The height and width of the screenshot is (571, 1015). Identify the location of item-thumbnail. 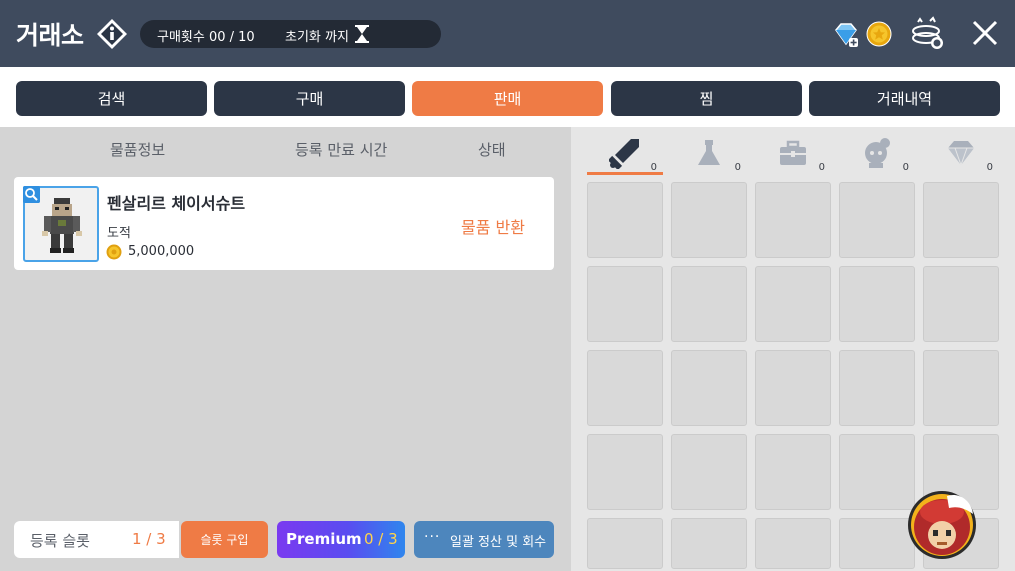
(61, 224).